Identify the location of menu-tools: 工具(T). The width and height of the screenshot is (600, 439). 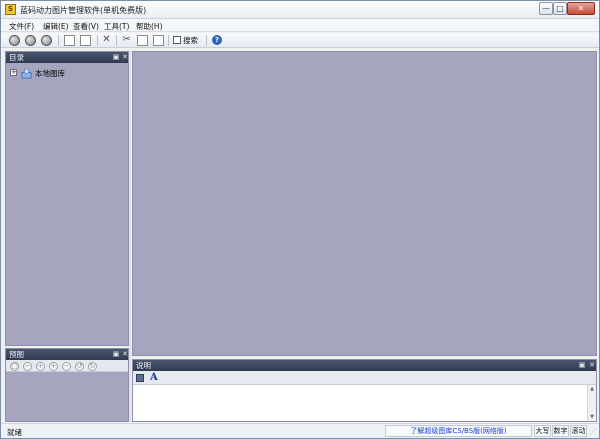
(116, 26).